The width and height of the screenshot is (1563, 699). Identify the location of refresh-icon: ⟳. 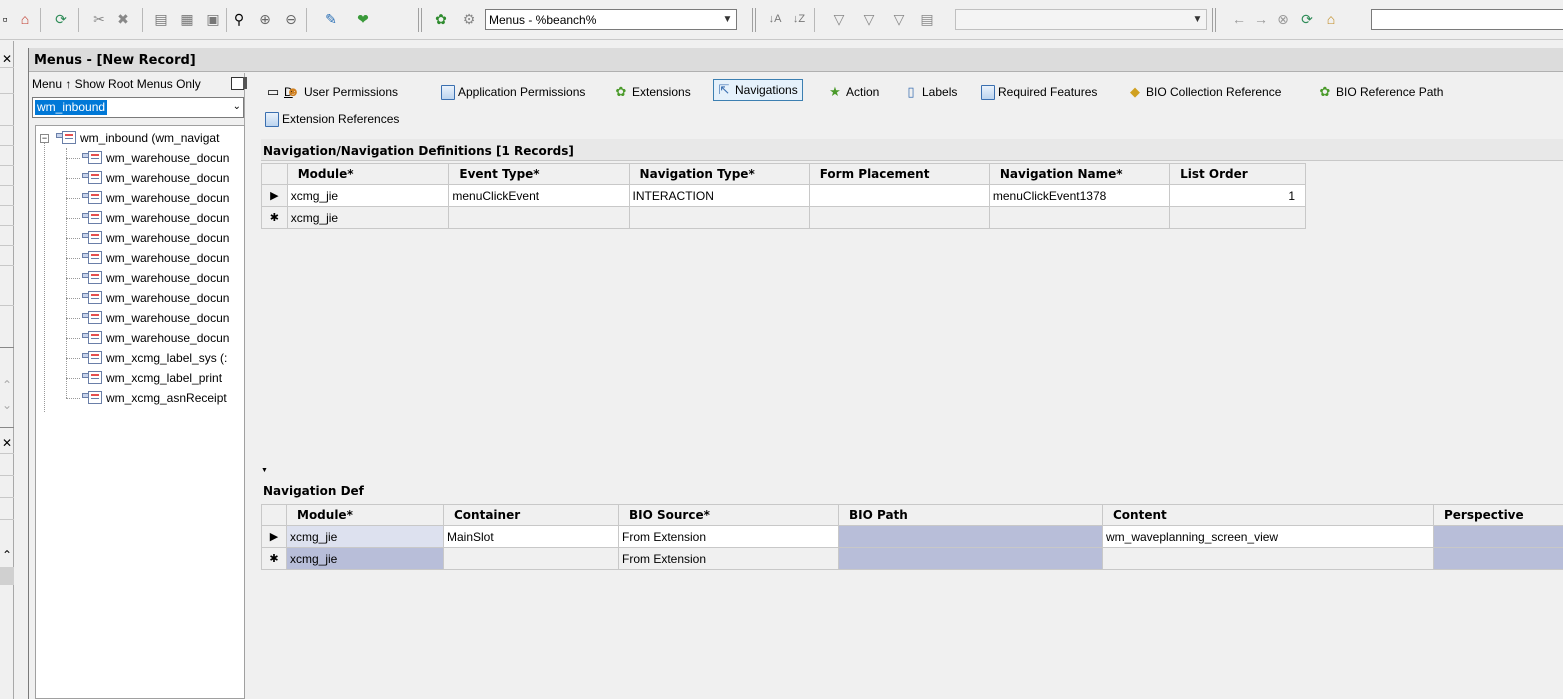
(61, 19).